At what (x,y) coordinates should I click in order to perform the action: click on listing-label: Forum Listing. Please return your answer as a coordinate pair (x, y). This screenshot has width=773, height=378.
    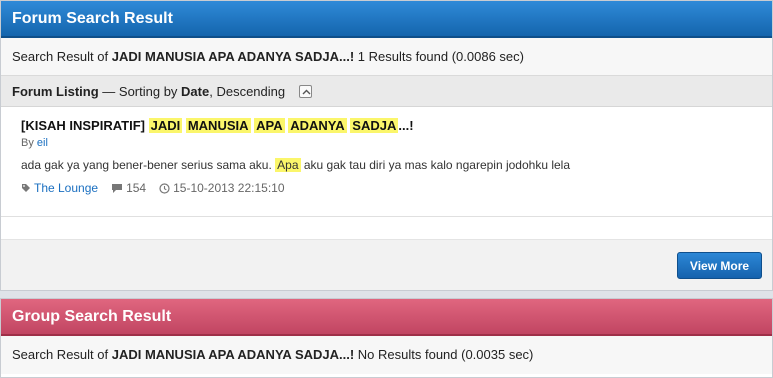
    Looking at the image, I should click on (55, 91).